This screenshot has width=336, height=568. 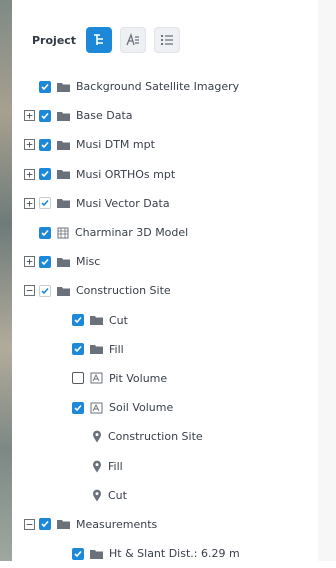 What do you see at coordinates (165, 524) in the screenshot?
I see `tree-item-measurements: − Measurements` at bounding box center [165, 524].